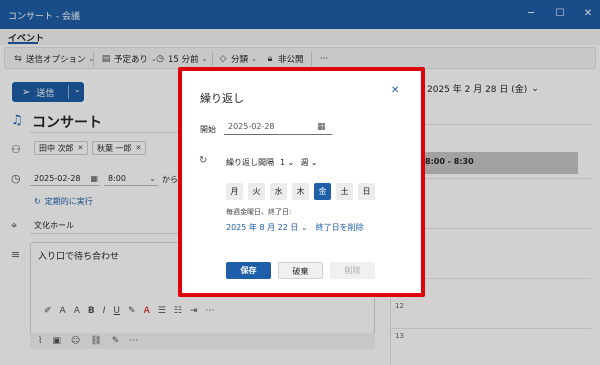 This screenshot has height=365, width=600. I want to click on remove-end-date-link: 終了日を削除, so click(340, 227).